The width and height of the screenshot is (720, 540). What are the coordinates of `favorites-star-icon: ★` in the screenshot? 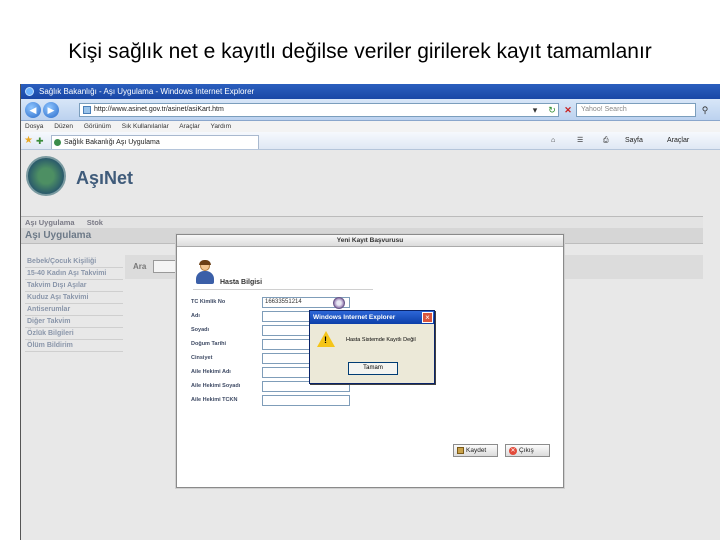 It's located at (28, 141).